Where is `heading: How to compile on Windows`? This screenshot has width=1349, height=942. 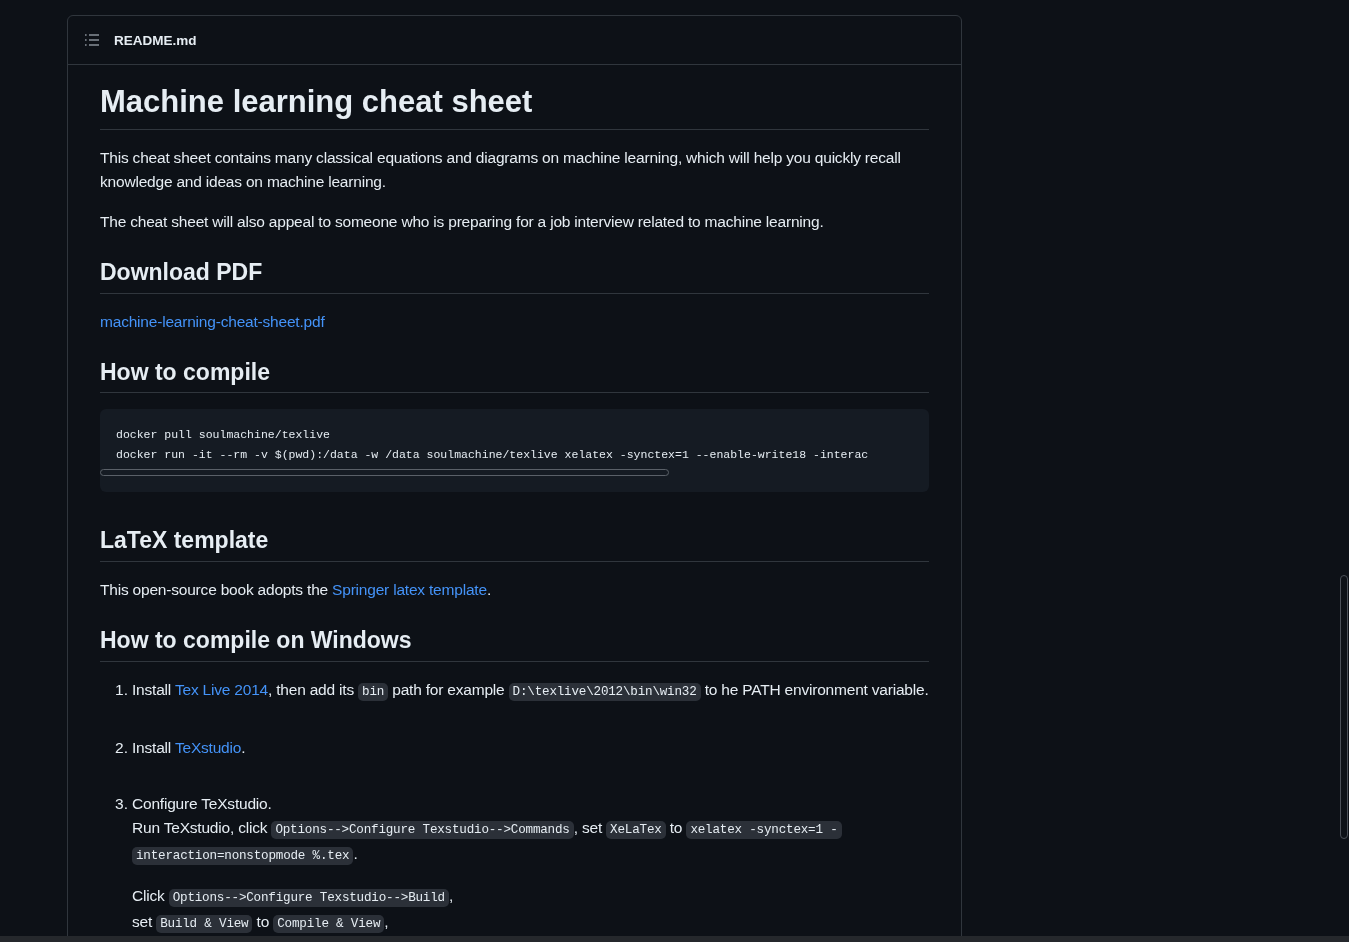 heading: How to compile on Windows is located at coordinates (514, 644).